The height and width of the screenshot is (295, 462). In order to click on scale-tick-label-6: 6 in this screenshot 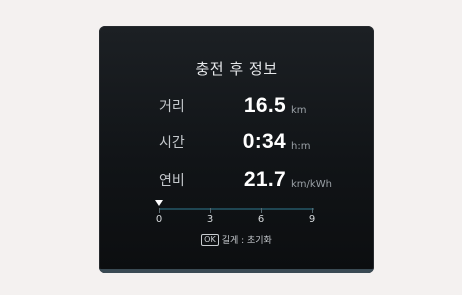, I will do `click(261, 219)`.